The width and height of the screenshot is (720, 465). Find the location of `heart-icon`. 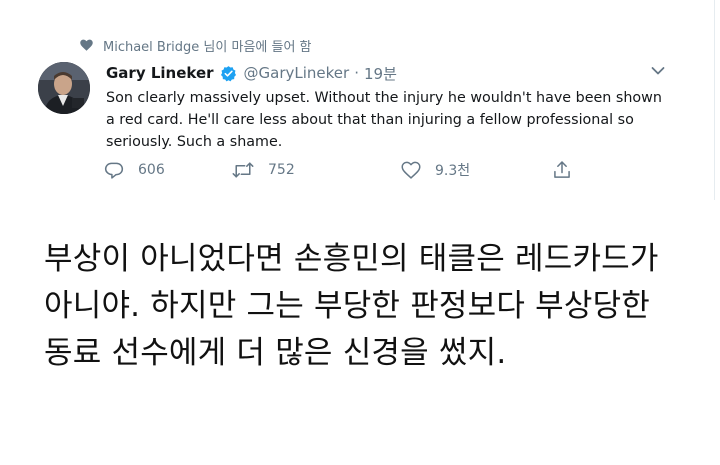

heart-icon is located at coordinates (86, 45).